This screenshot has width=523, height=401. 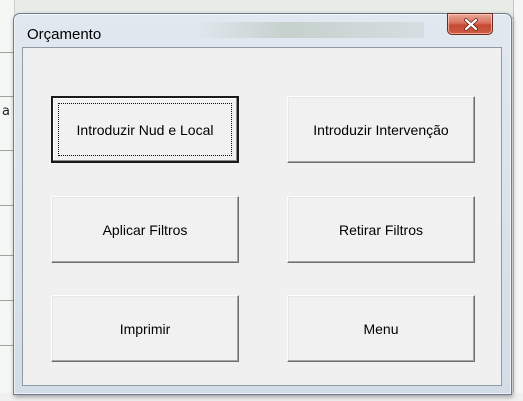 I want to click on title-bar-reflection, so click(x=309, y=30).